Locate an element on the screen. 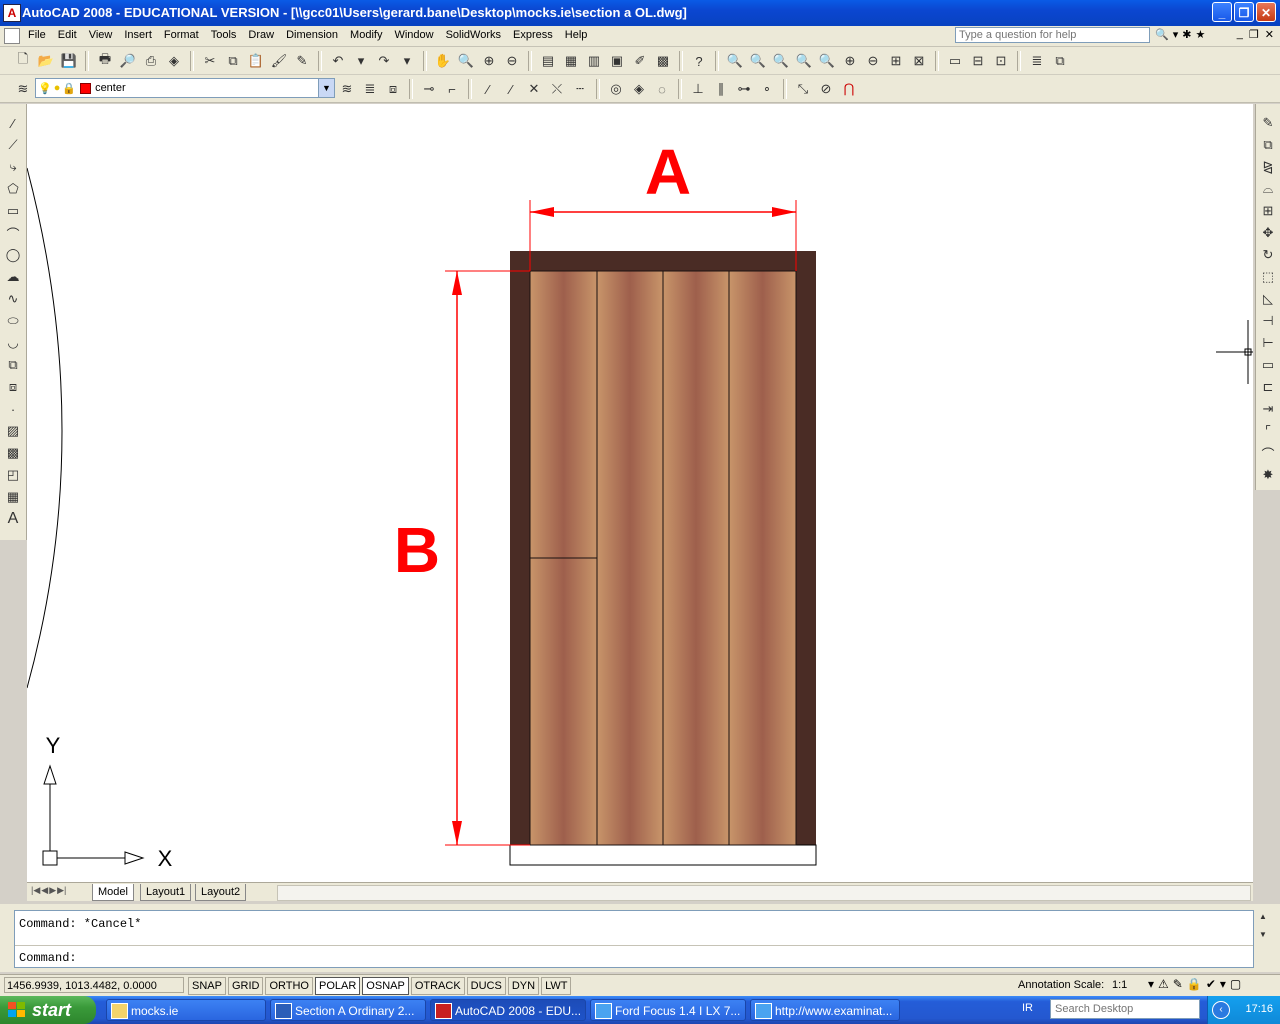 Image resolution: width=1280 pixels, height=1024 pixels. tab-model: Model is located at coordinates (113, 892).